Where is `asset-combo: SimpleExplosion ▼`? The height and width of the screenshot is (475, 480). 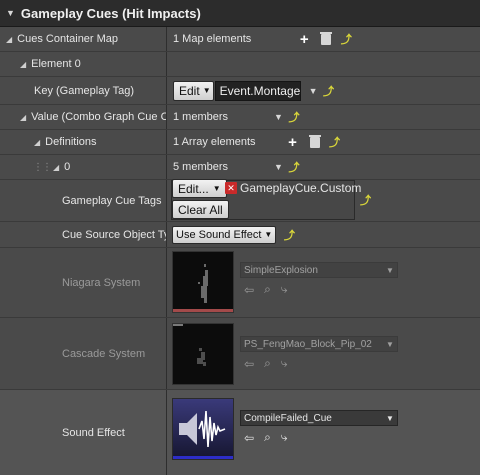
asset-combo: SimpleExplosion ▼ is located at coordinates (319, 270).